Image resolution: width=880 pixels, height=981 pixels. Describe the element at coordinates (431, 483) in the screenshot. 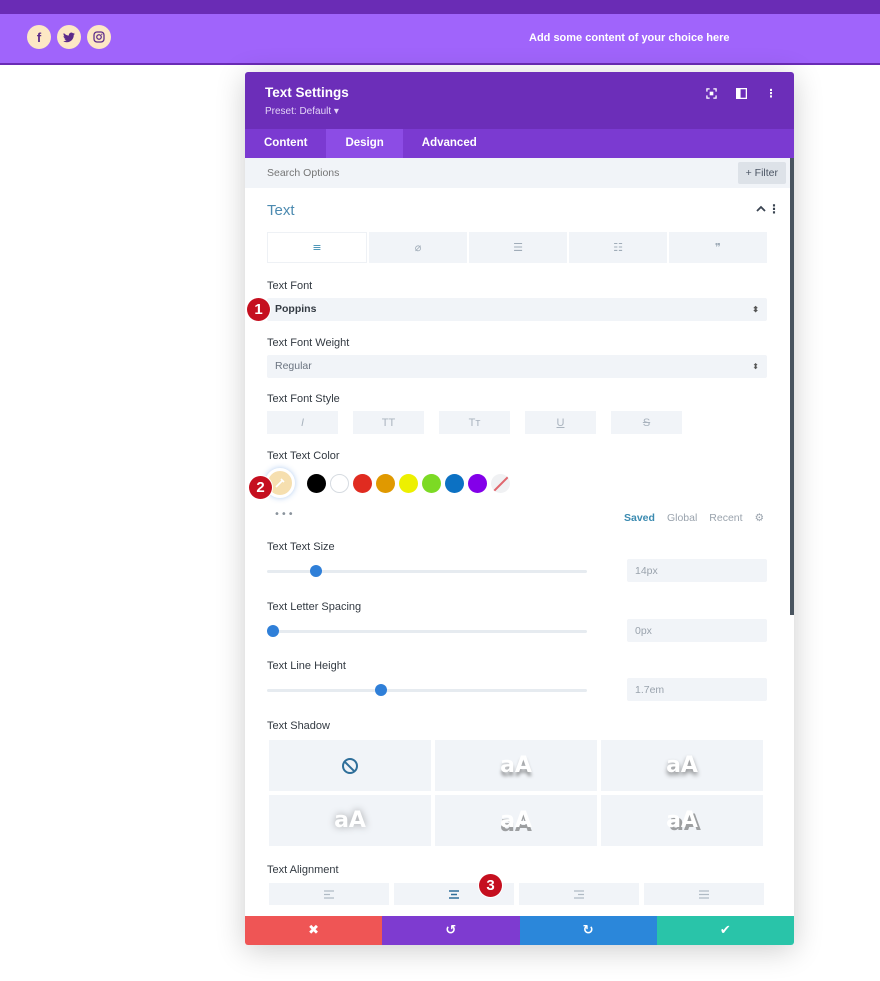

I see `swatch-green` at that location.